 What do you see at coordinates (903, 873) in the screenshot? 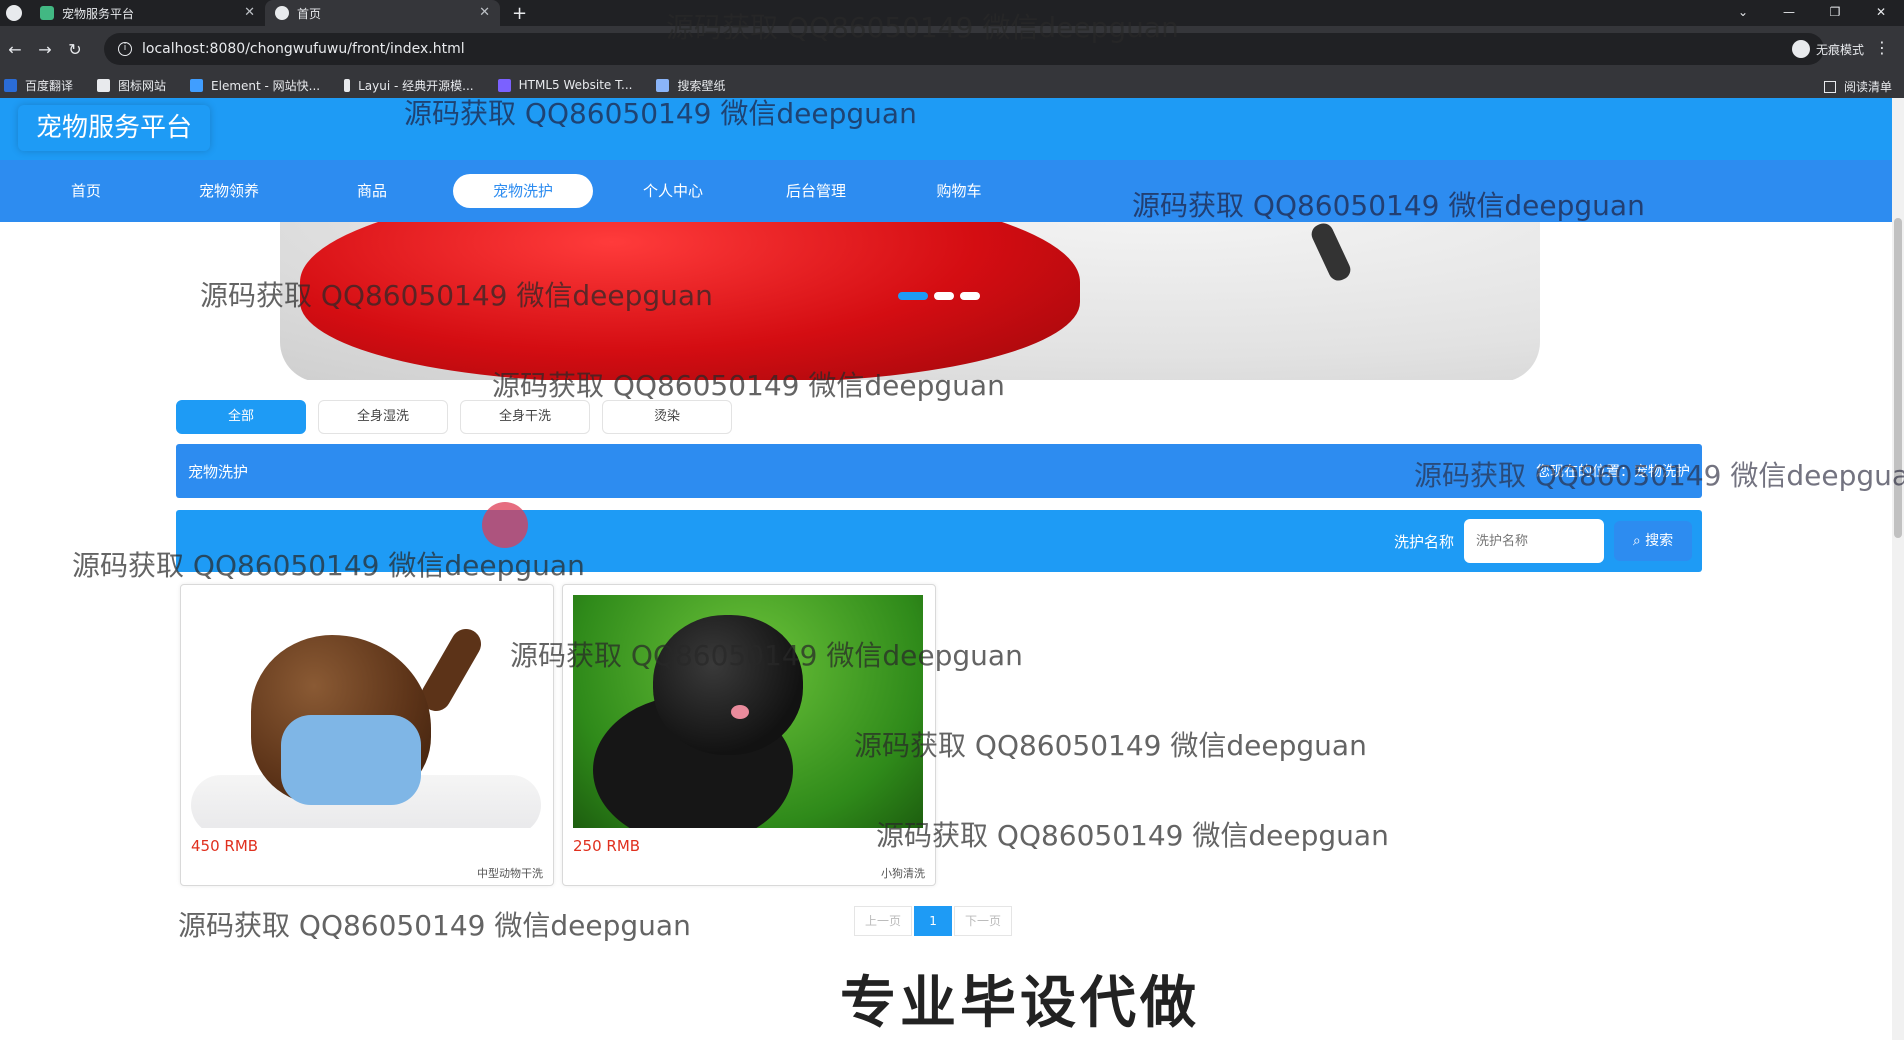
I see `product-name: 小狗清洗` at bounding box center [903, 873].